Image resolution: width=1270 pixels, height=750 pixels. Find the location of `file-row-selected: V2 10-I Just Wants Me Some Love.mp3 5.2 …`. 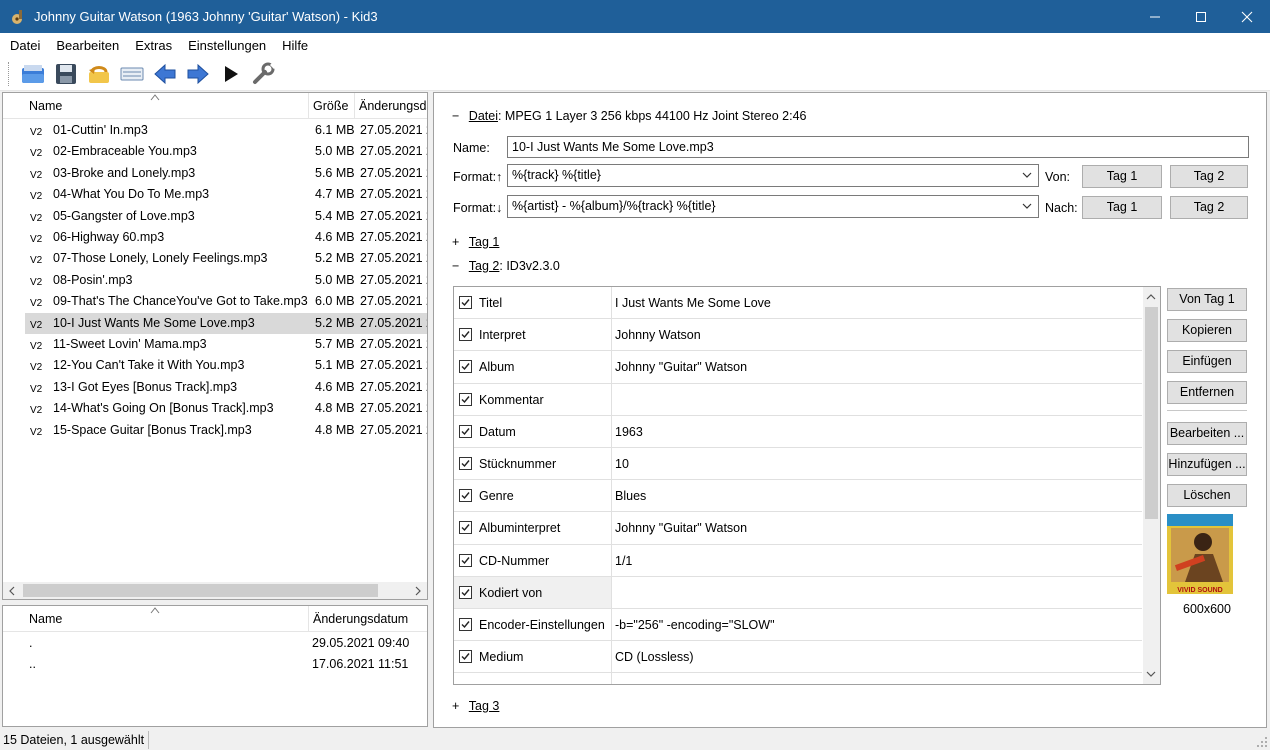

file-row-selected: V2 10-I Just Wants Me Some Love.mp3 5.2 … is located at coordinates (226, 323).